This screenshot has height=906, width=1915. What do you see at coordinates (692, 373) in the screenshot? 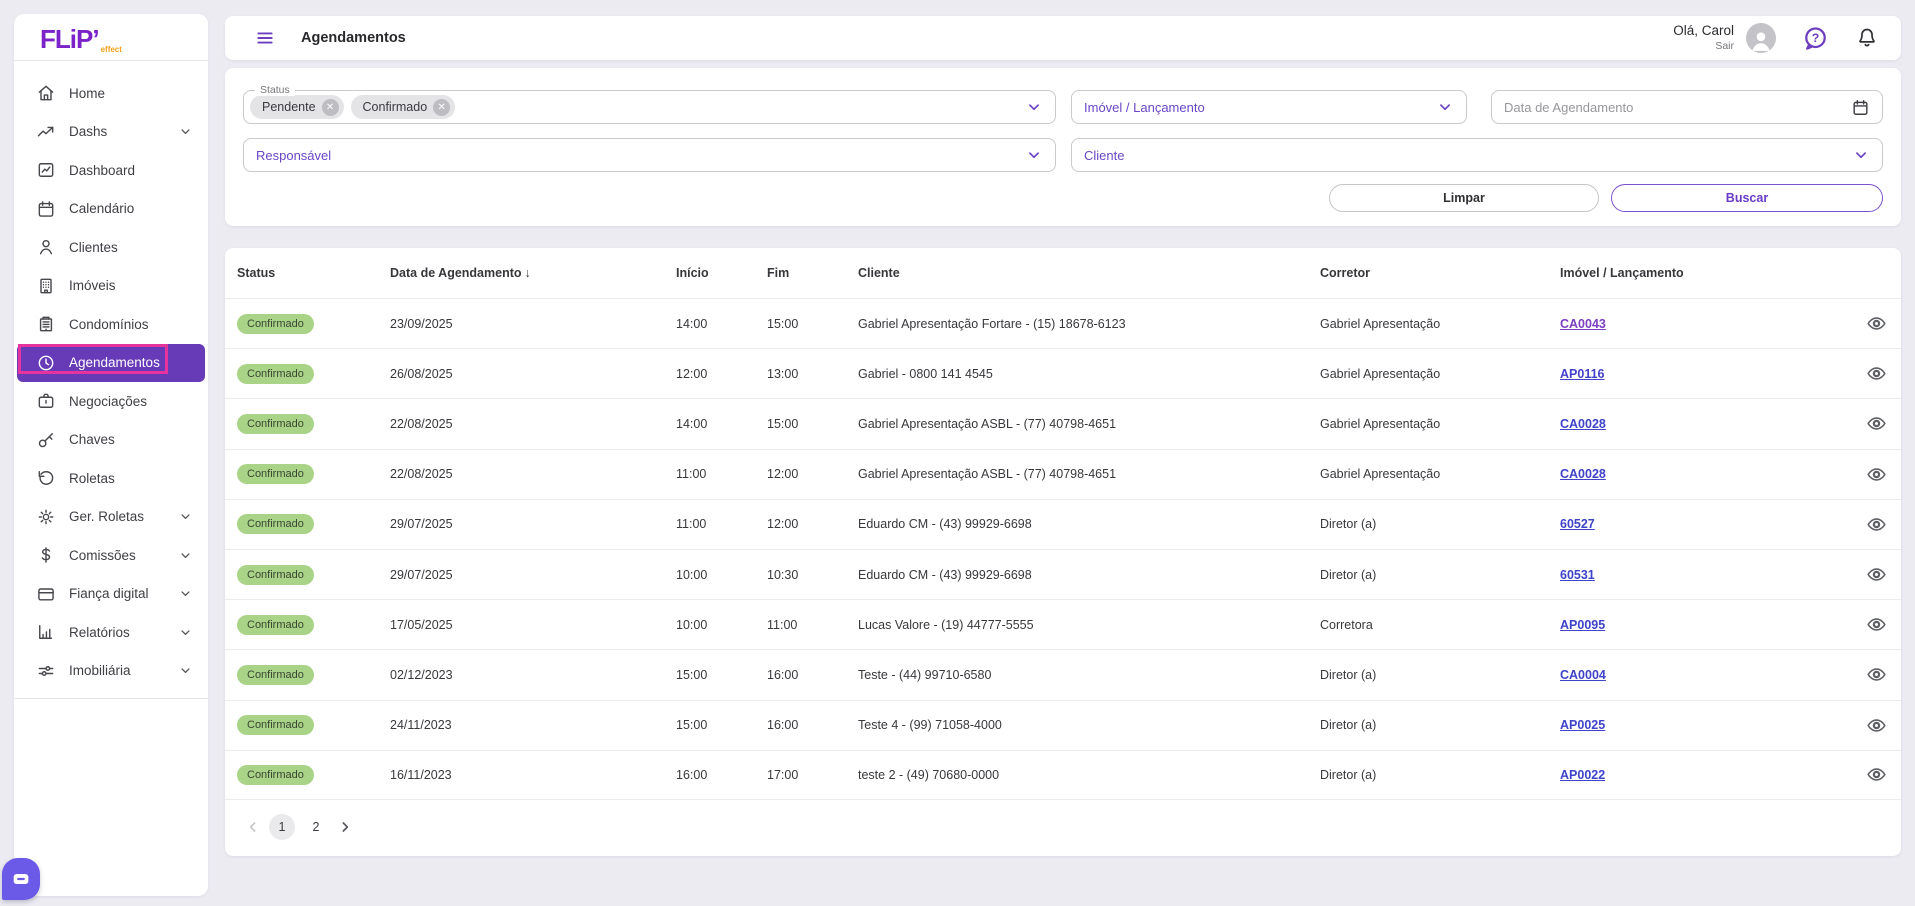
I see `cell-start-time: 12:00` at bounding box center [692, 373].